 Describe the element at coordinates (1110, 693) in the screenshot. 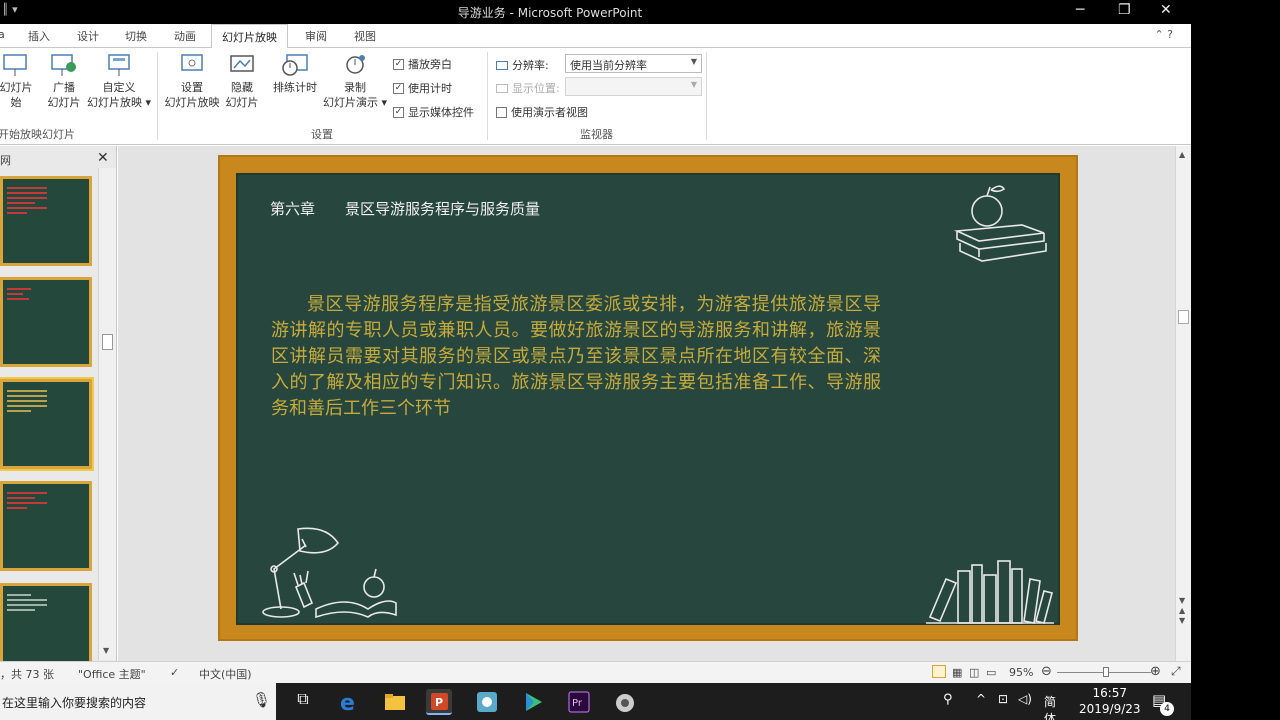

I see `clock-time: 16:57` at that location.